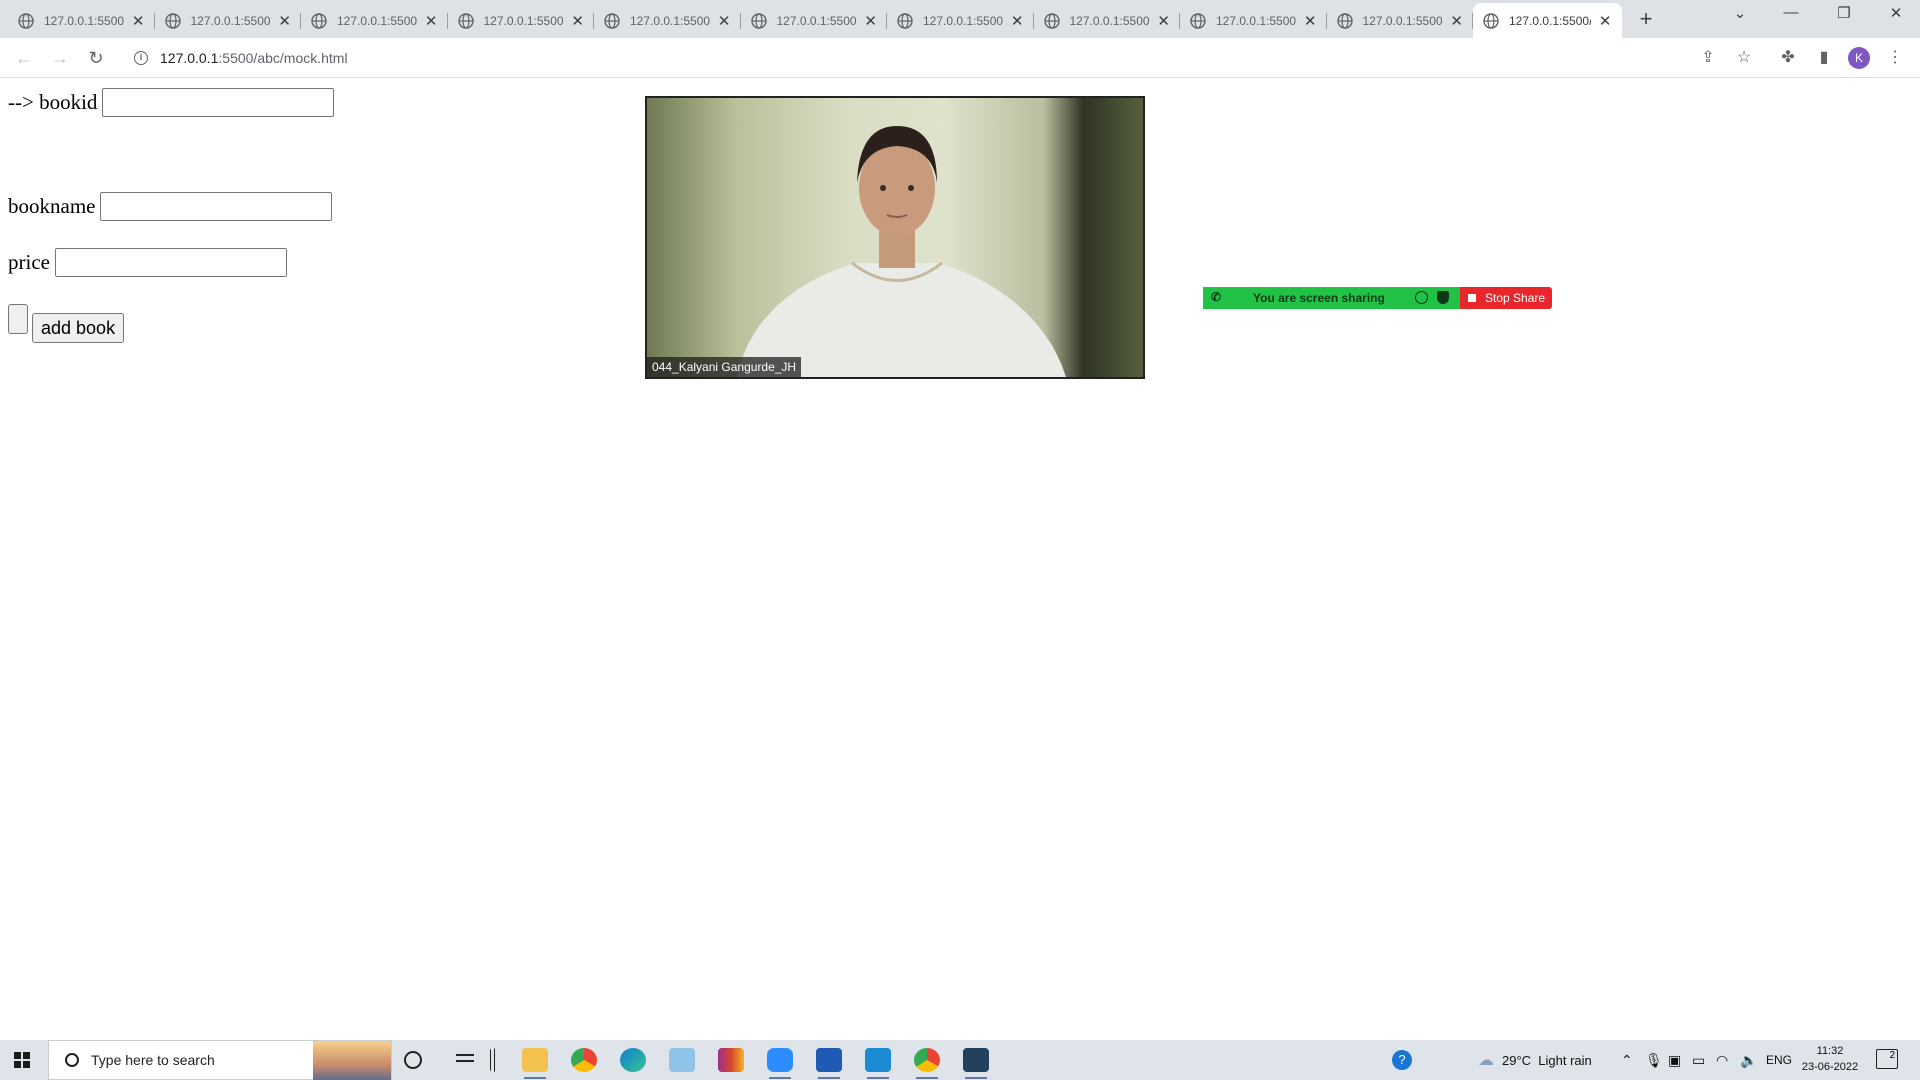  Describe the element at coordinates (1698, 1060) in the screenshot. I see `battery-icon: ▭` at that location.